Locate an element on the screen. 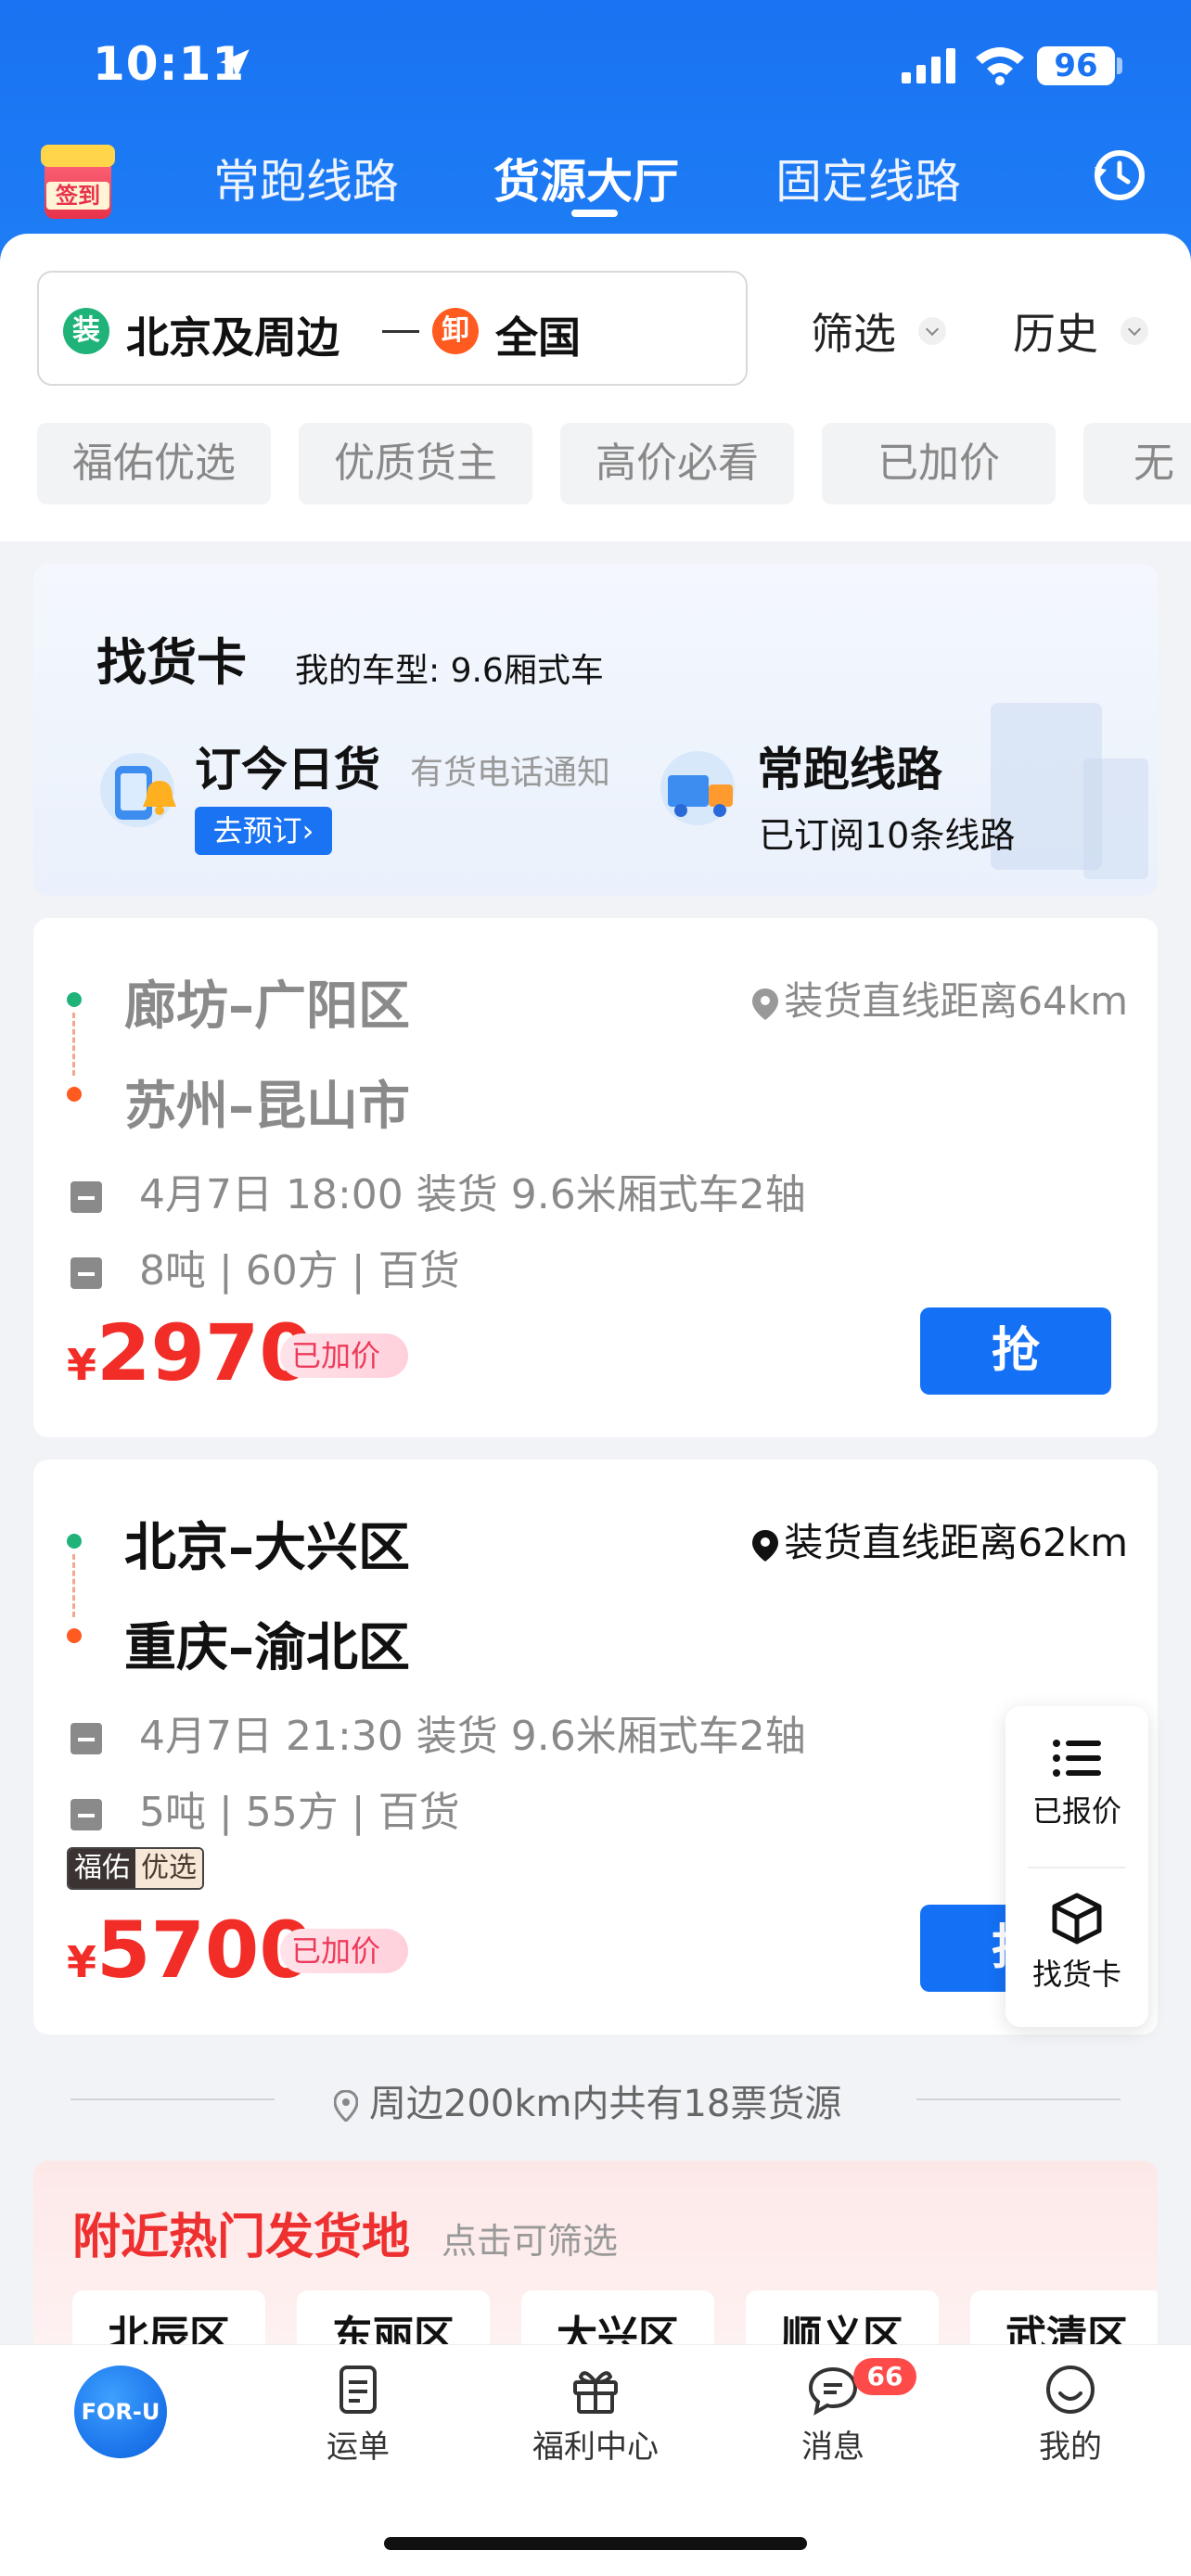 The width and height of the screenshot is (1191, 2576). order-cargo-row: 5吨 | 55方 | 百货 is located at coordinates (265, 1808).